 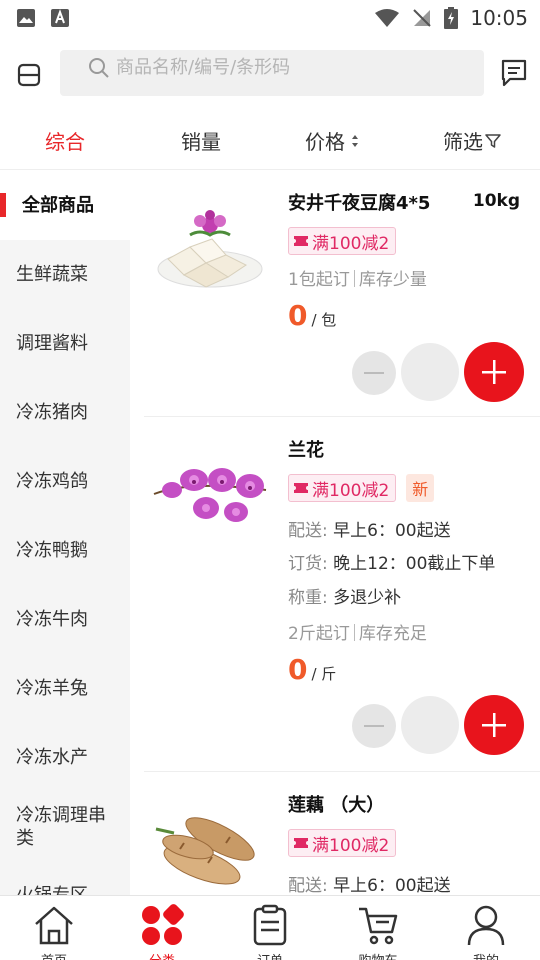 I want to click on sort-label: 价格, so click(x=325, y=142).